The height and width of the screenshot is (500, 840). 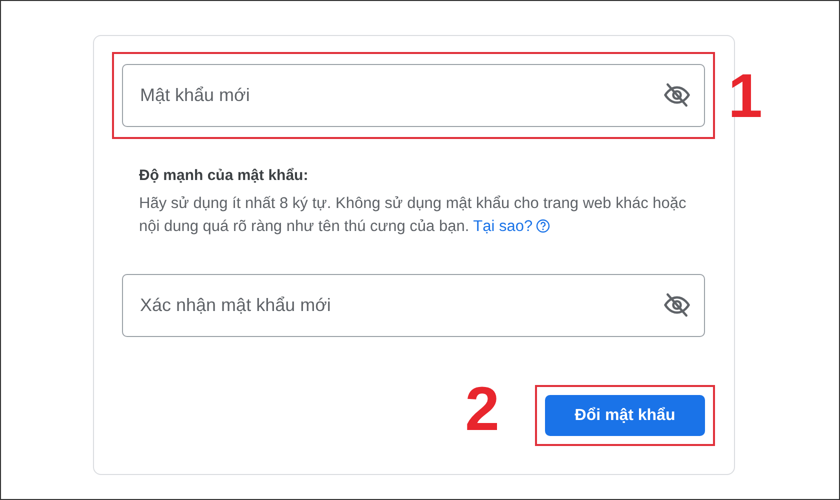 I want to click on strength-heading: Độ mạnh của mật khẩu:, so click(x=224, y=175).